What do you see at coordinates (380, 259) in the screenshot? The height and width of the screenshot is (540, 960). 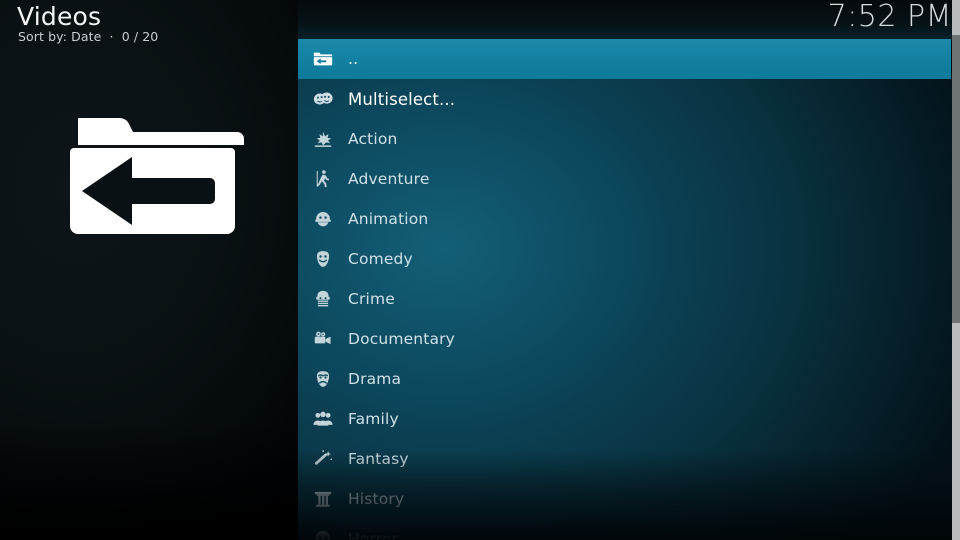 I see `list-item-label: Comedy` at bounding box center [380, 259].